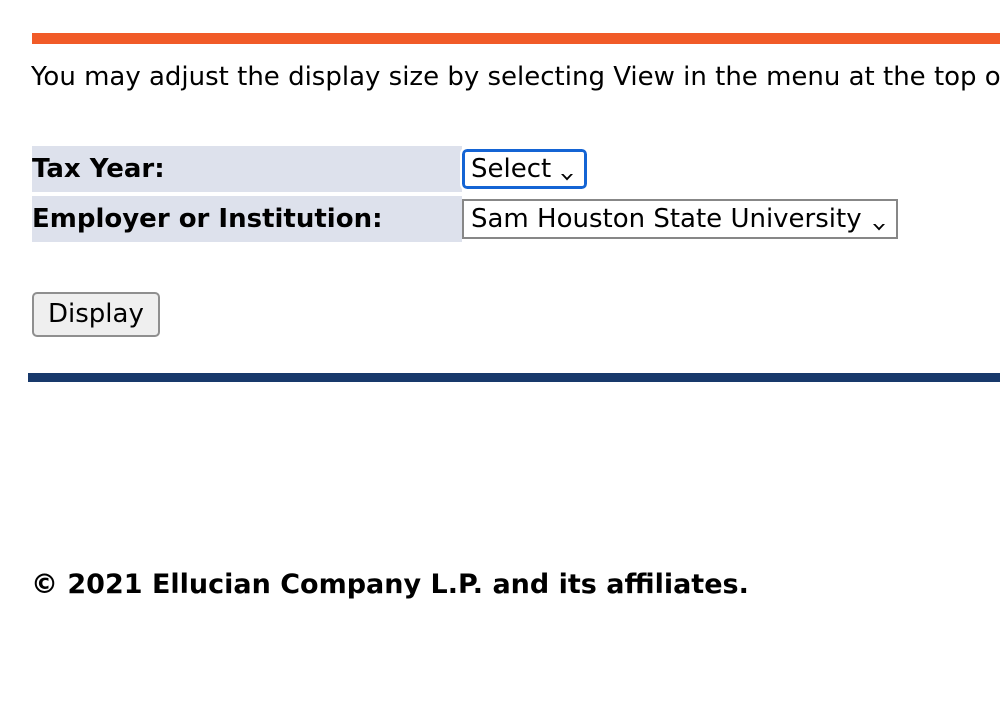 This screenshot has width=1000, height=715. I want to click on tax-year-label: Tax Year:, so click(247, 169).